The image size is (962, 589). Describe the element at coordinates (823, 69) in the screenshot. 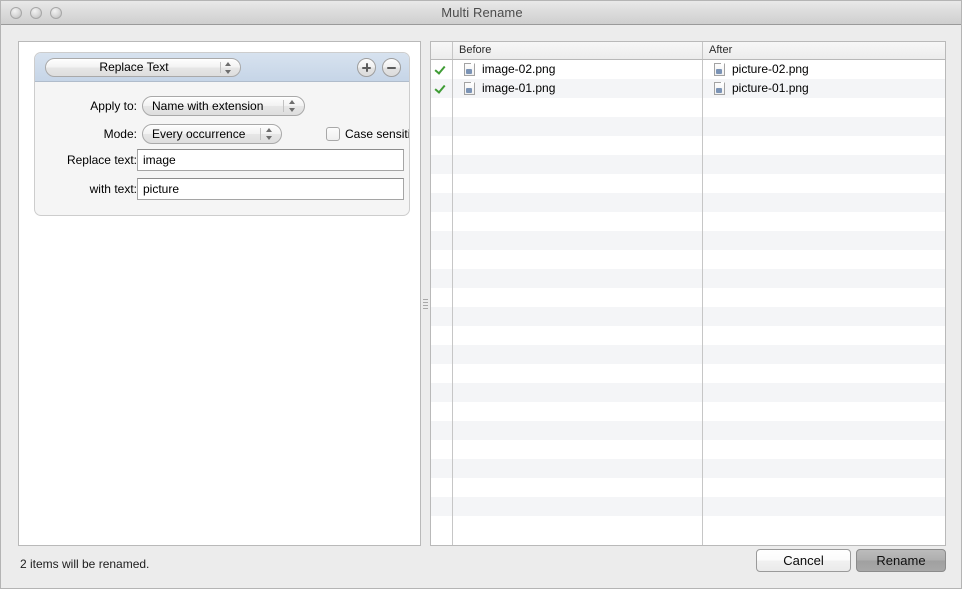

I see `row-after-cell: picture-02.png` at that location.